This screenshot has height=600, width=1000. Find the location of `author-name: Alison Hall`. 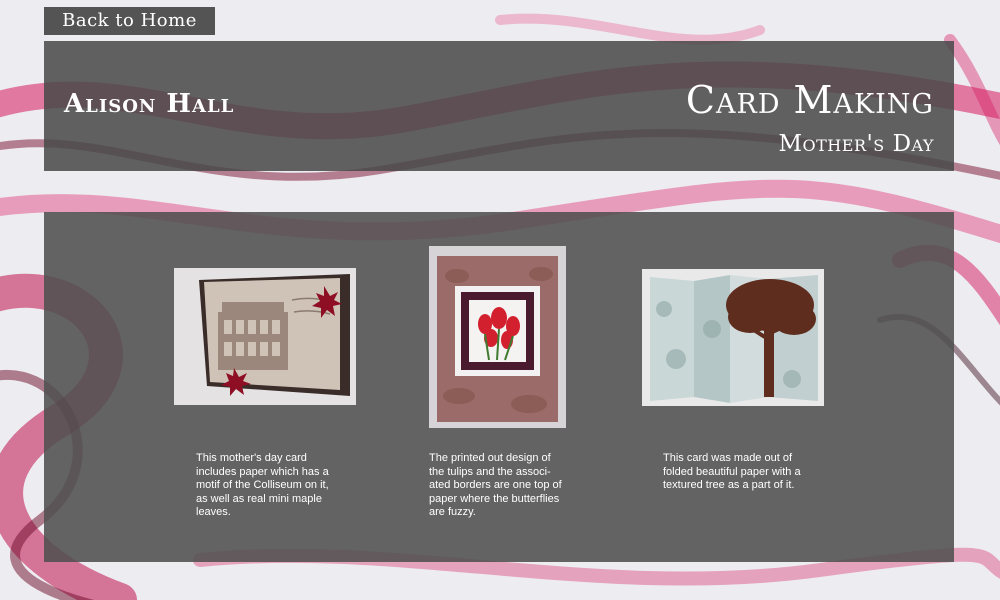

author-name: Alison Hall is located at coordinates (149, 104).